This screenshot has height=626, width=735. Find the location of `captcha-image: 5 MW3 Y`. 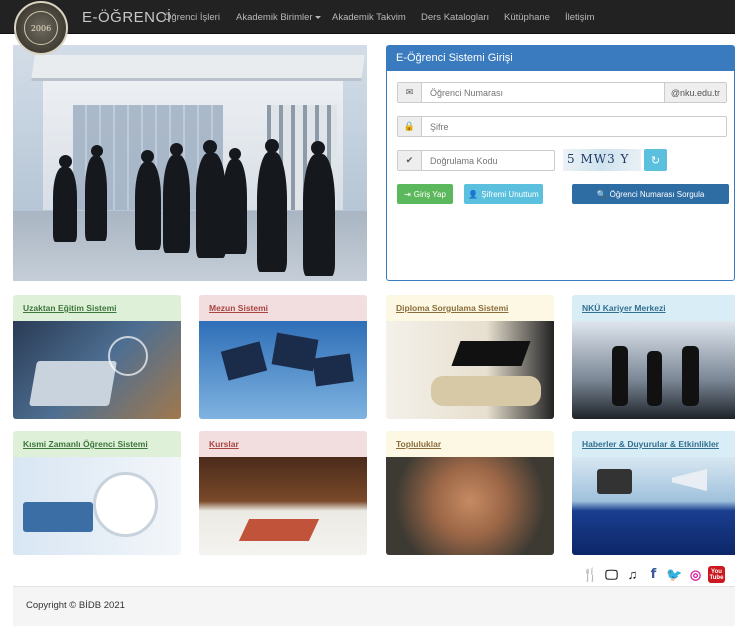

captcha-image: 5 MW3 Y is located at coordinates (602, 160).